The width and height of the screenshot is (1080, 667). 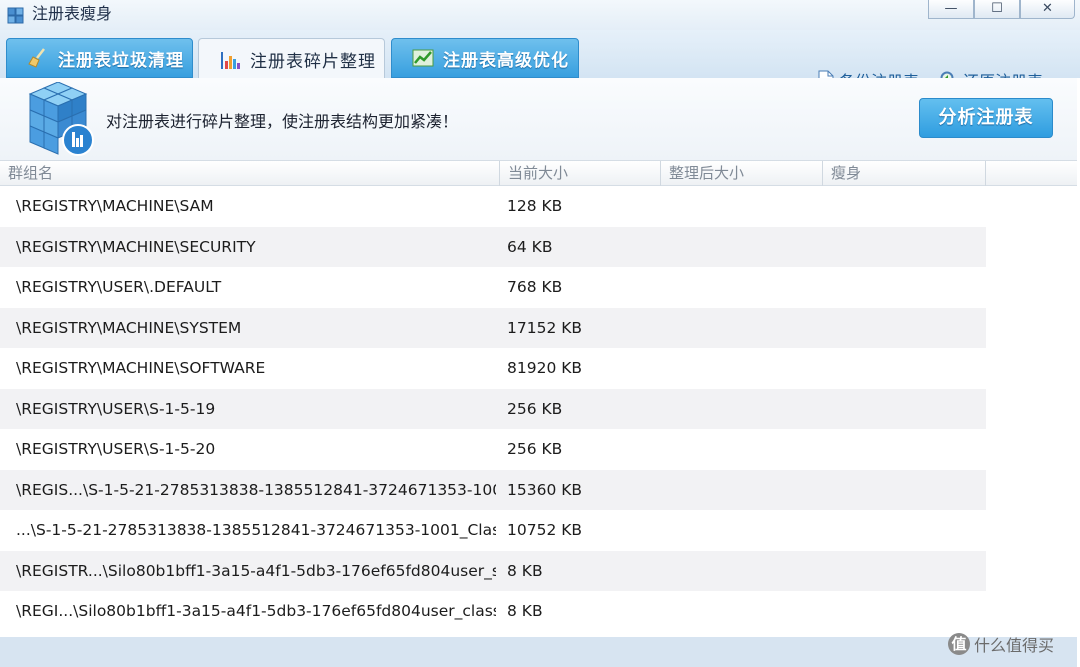 What do you see at coordinates (538, 119) in the screenshot?
I see `defrag-header: 对注册表进行碎片整理，使注册表结构更加紧凑！ 分析注册表` at bounding box center [538, 119].